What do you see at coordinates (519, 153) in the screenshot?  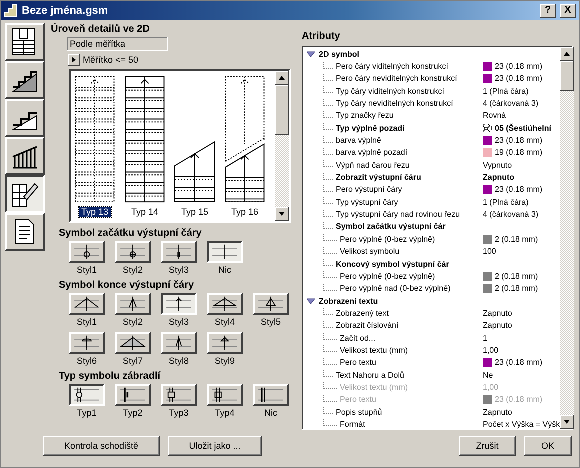 I see `attribute-value: 19 (0.18 mm)` at bounding box center [519, 153].